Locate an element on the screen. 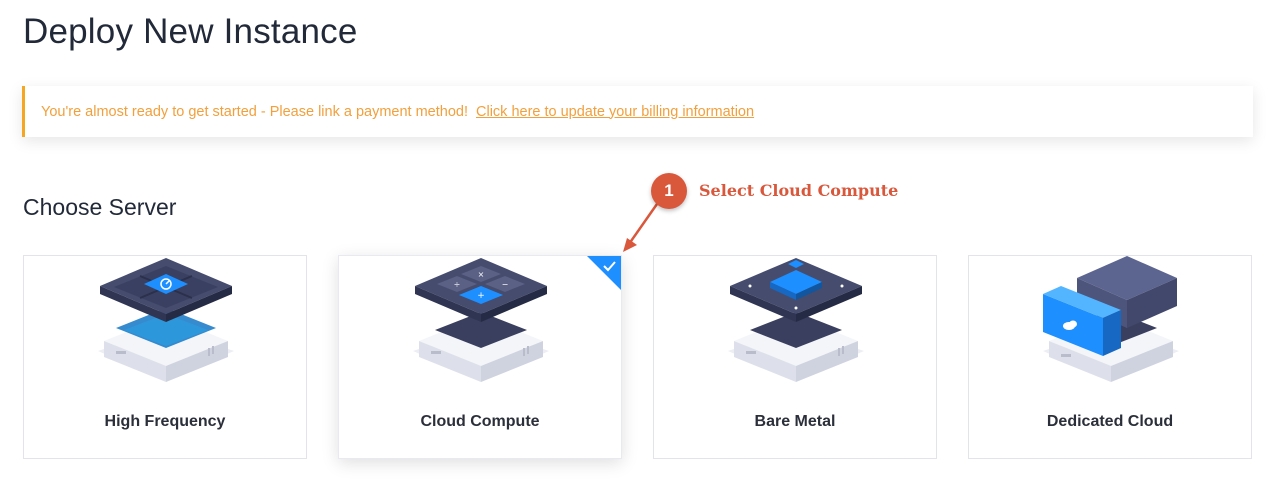 The height and width of the screenshot is (483, 1271). bare-metal-server-illustration is located at coordinates (796, 320).